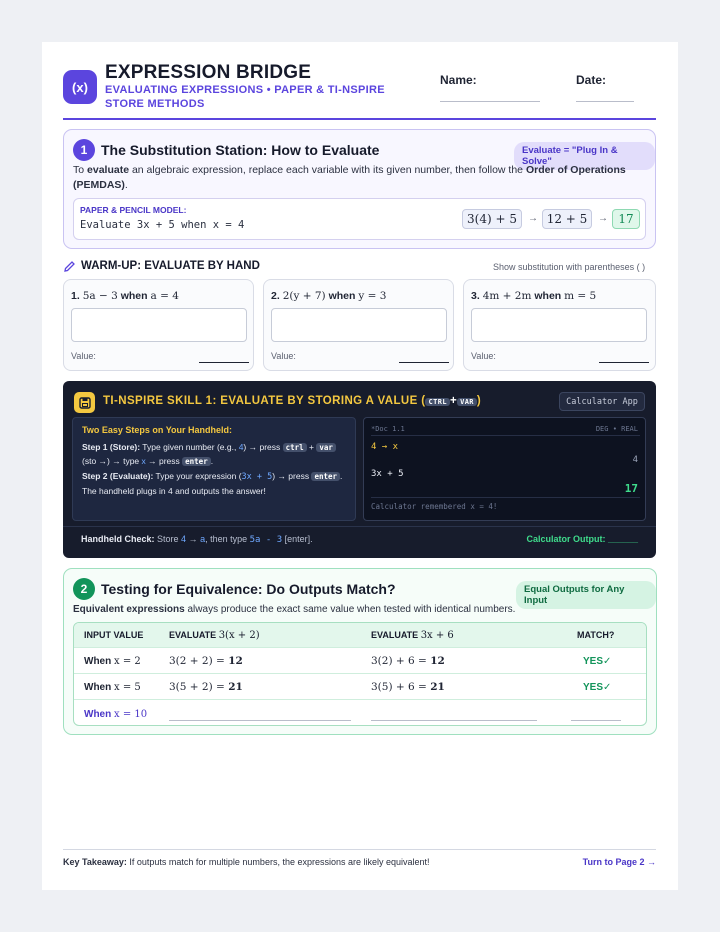 The image size is (720, 932). Describe the element at coordinates (582, 539) in the screenshot. I see `calculator-output-field: Calculator Output: ______` at that location.